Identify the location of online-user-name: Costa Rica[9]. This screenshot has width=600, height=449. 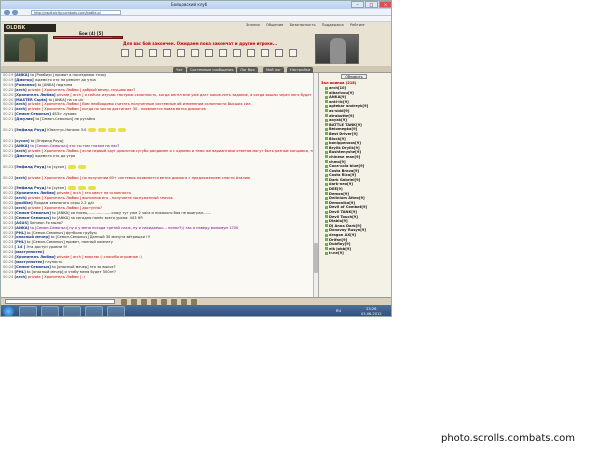
(342, 175).